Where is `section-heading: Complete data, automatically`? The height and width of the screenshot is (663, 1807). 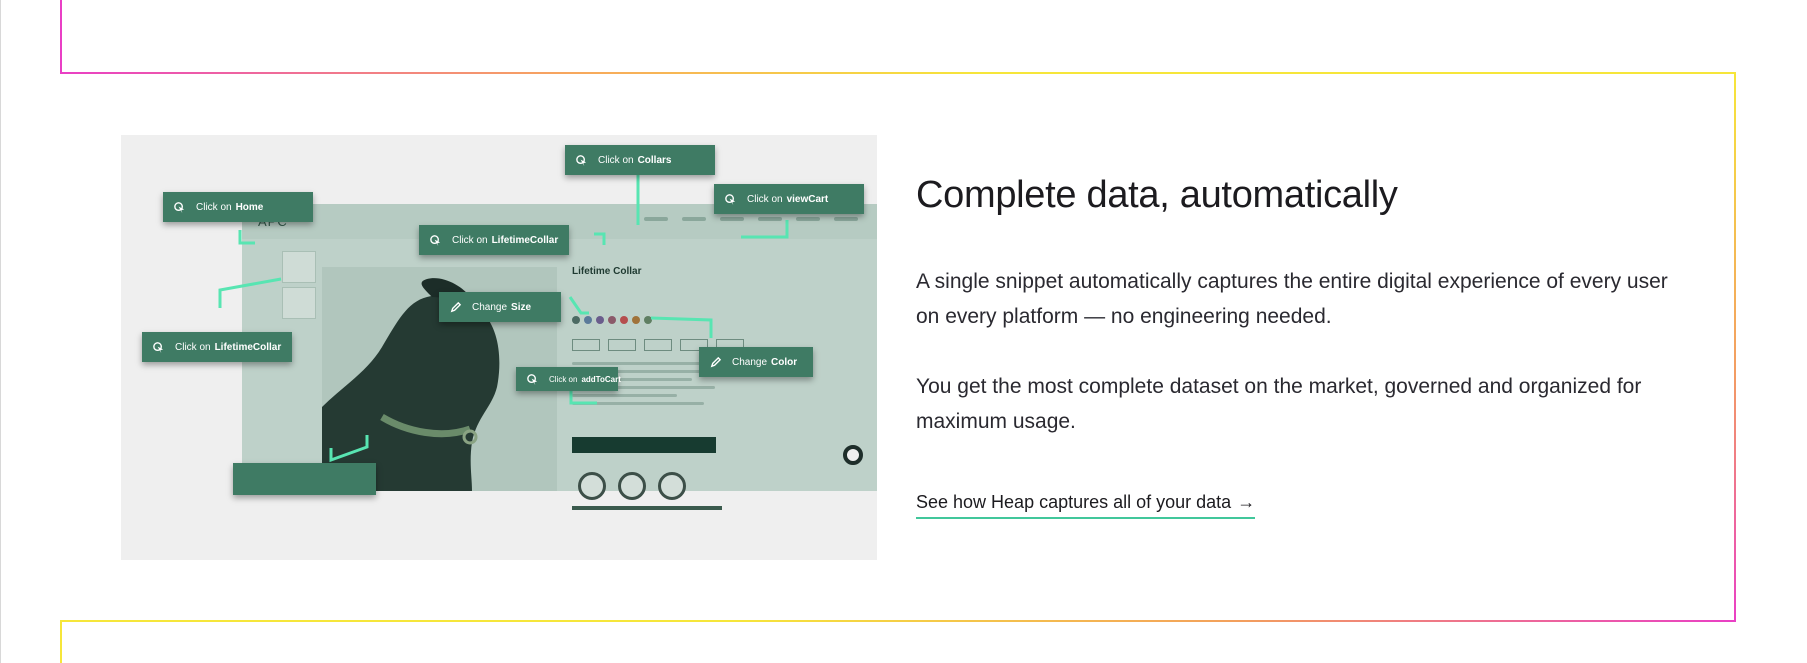
section-heading: Complete data, automatically is located at coordinates (1157, 195).